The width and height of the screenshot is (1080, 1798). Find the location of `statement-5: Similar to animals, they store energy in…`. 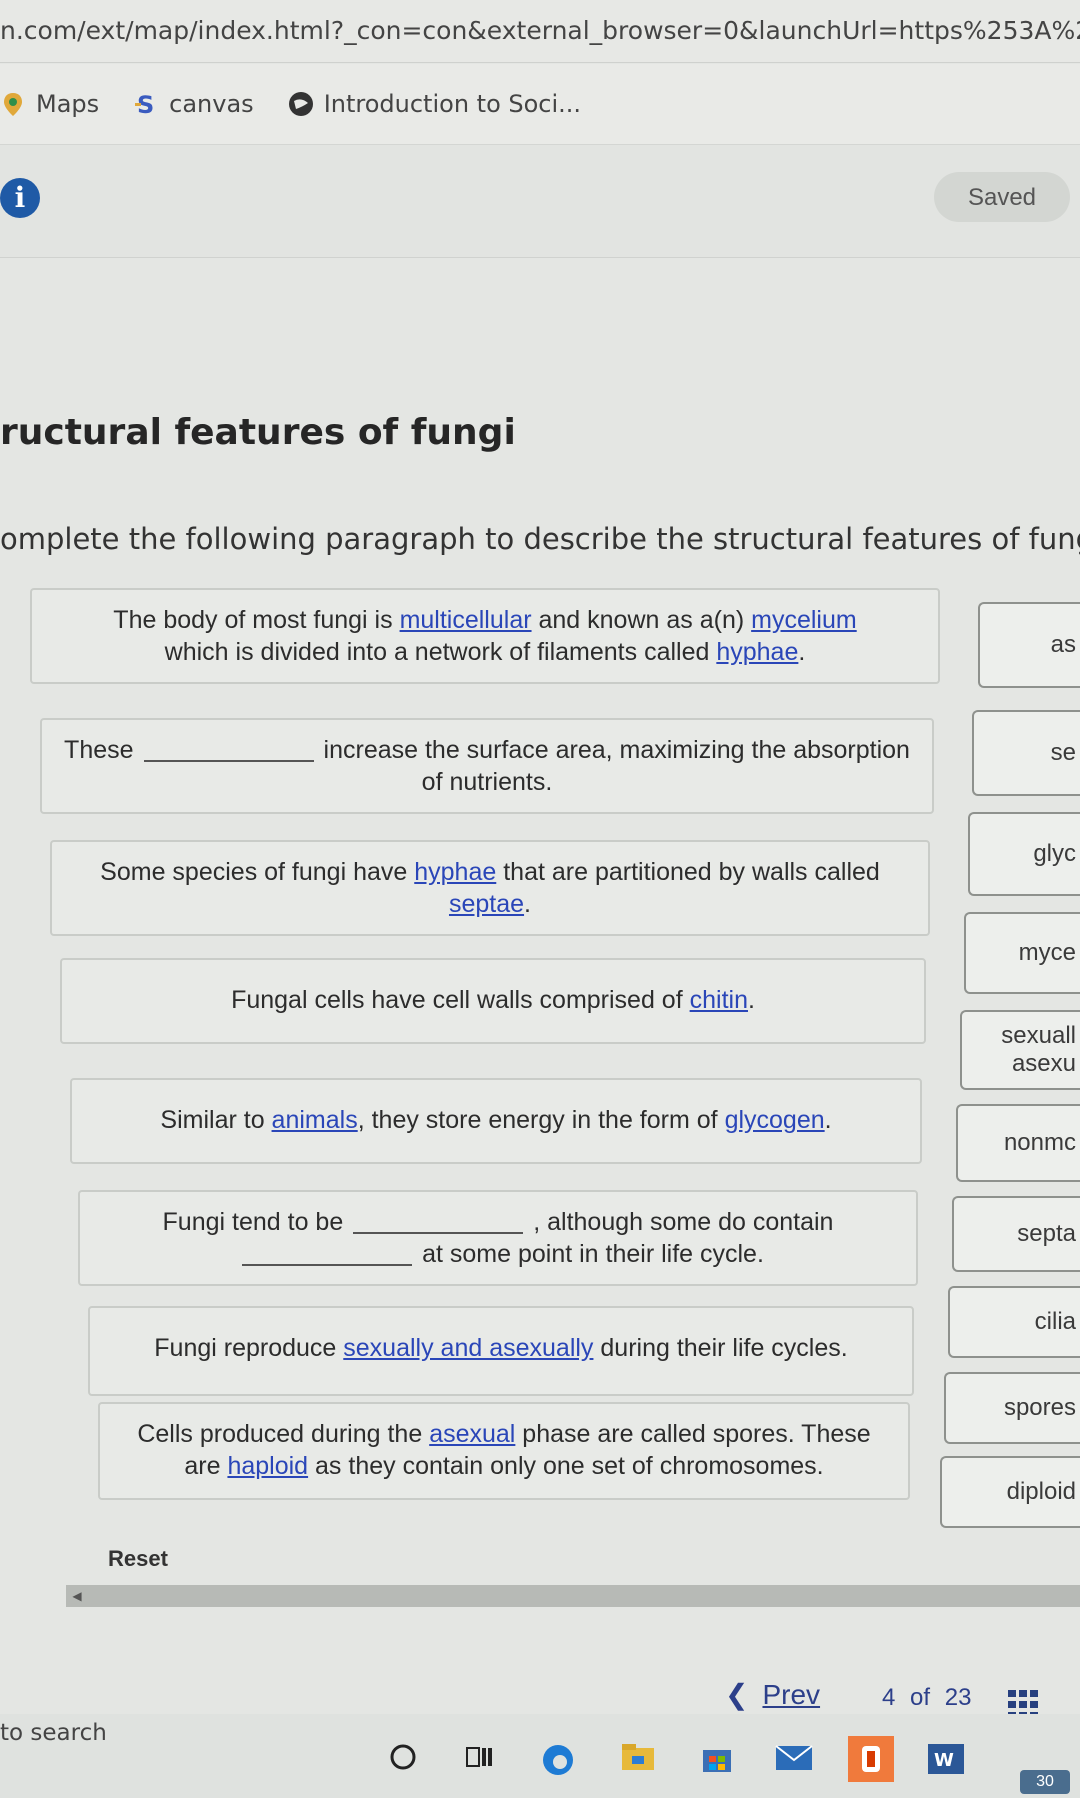

statement-5: Similar to animals, they store energy in… is located at coordinates (496, 1121).